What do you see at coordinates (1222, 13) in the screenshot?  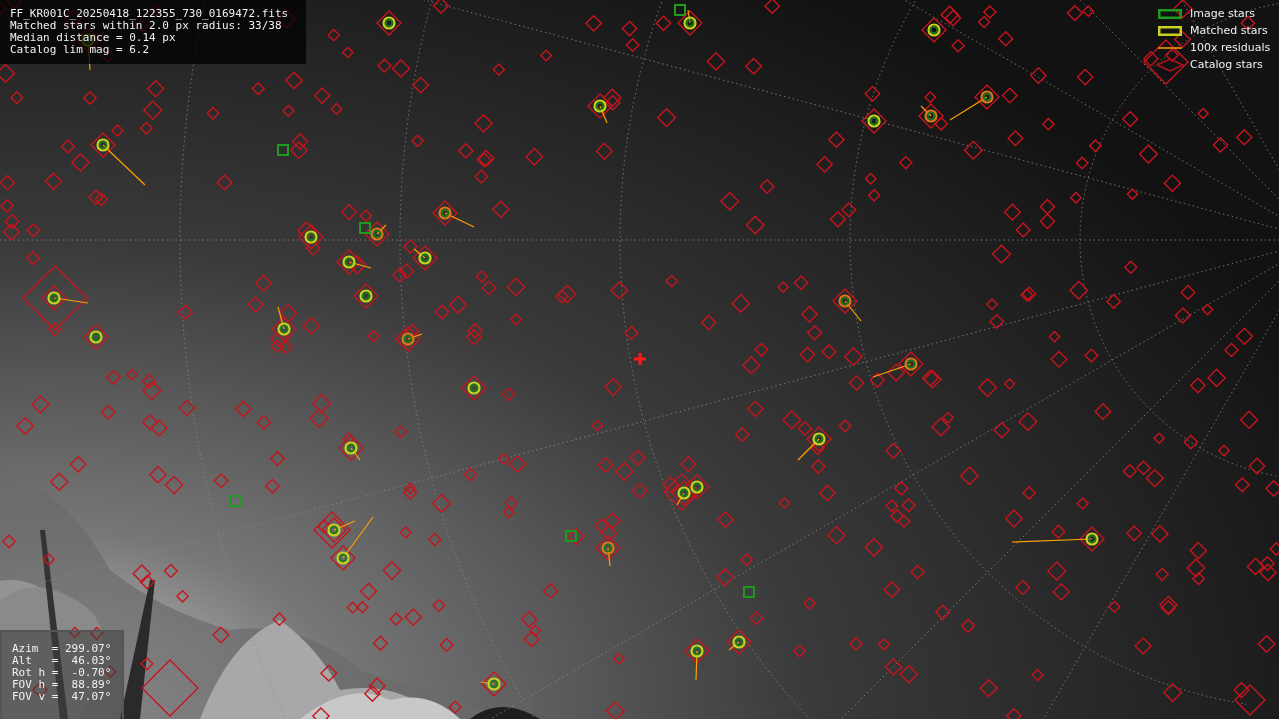 I see `legend-label: Image stars` at bounding box center [1222, 13].